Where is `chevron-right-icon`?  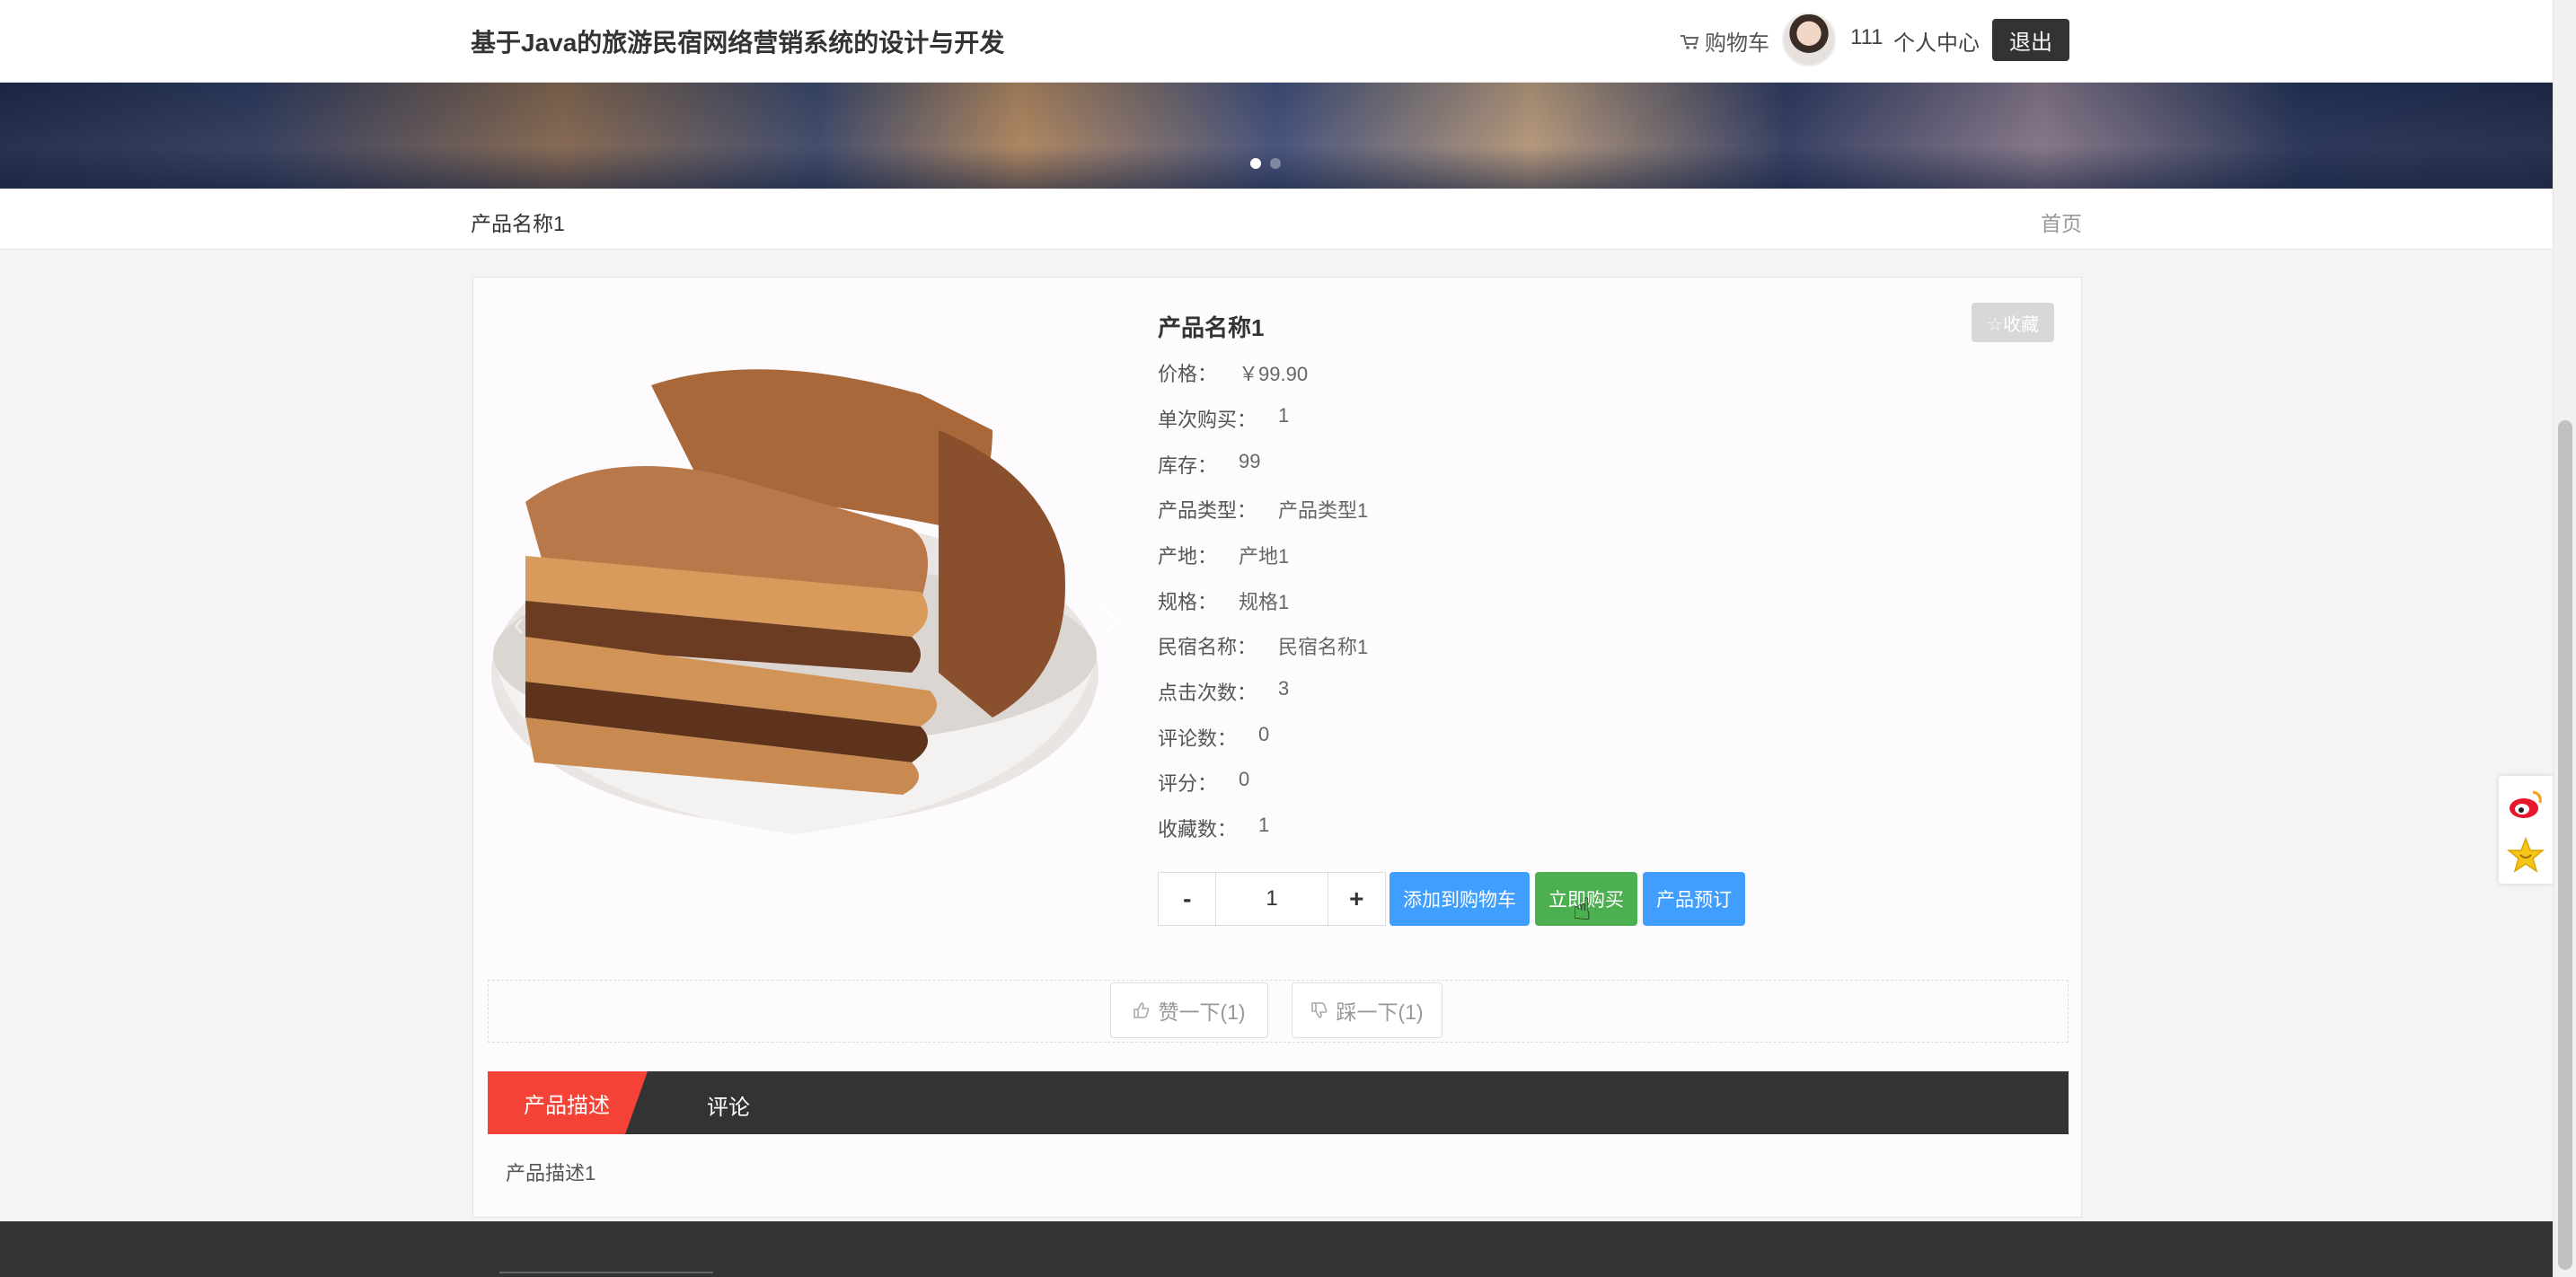 chevron-right-icon is located at coordinates (1112, 620).